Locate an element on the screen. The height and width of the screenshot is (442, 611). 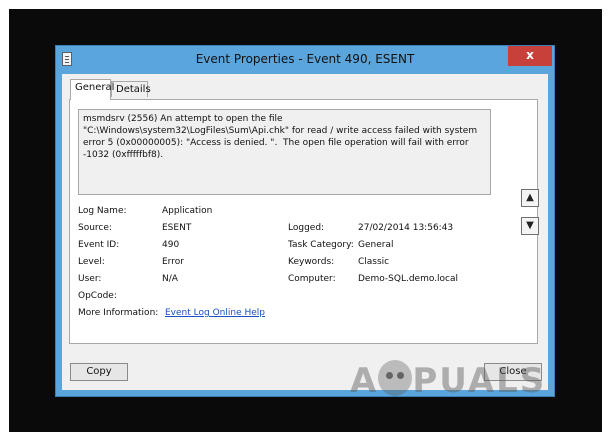
window-title: Event Properties - Event 490, ESENT is located at coordinates (305, 59).